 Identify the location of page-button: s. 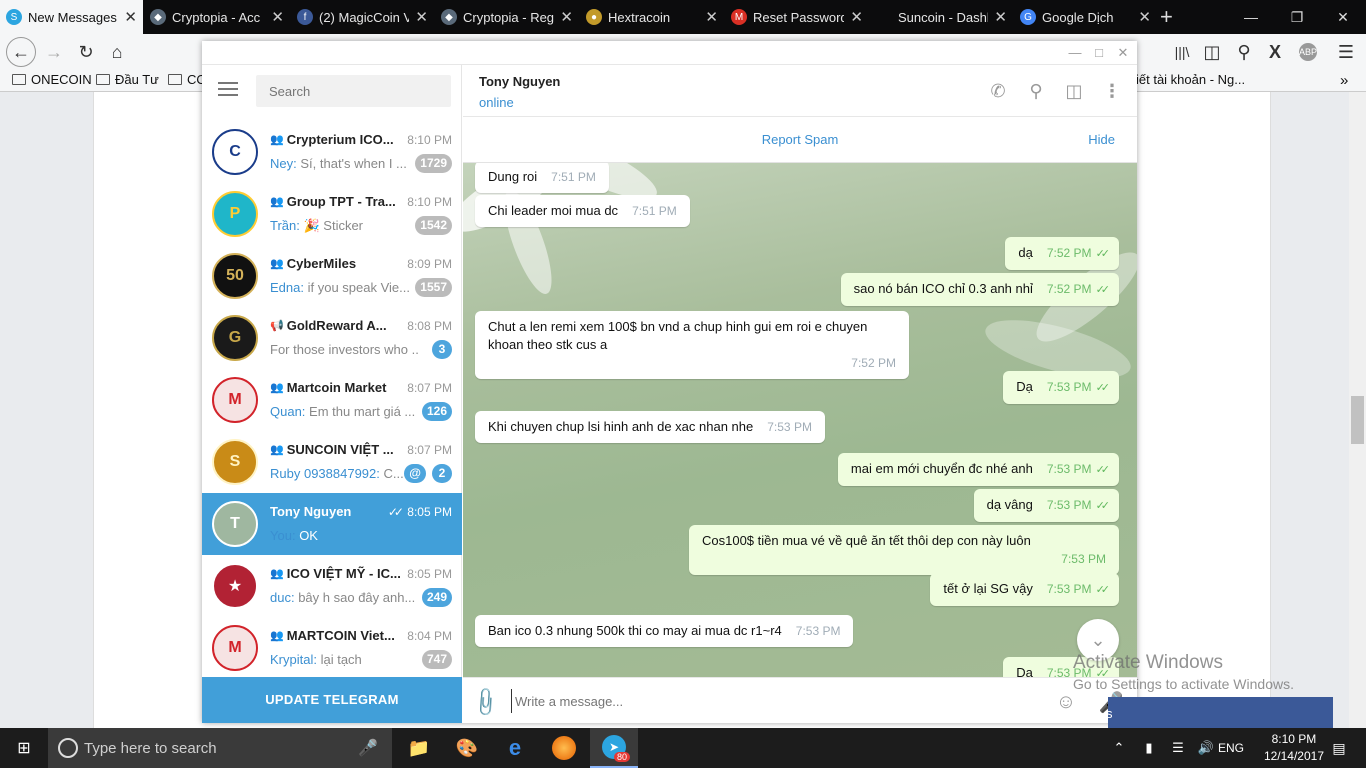
(1219, 712).